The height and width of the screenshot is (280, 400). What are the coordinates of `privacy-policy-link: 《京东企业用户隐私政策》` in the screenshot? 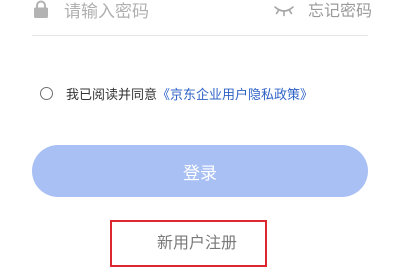 It's located at (235, 93).